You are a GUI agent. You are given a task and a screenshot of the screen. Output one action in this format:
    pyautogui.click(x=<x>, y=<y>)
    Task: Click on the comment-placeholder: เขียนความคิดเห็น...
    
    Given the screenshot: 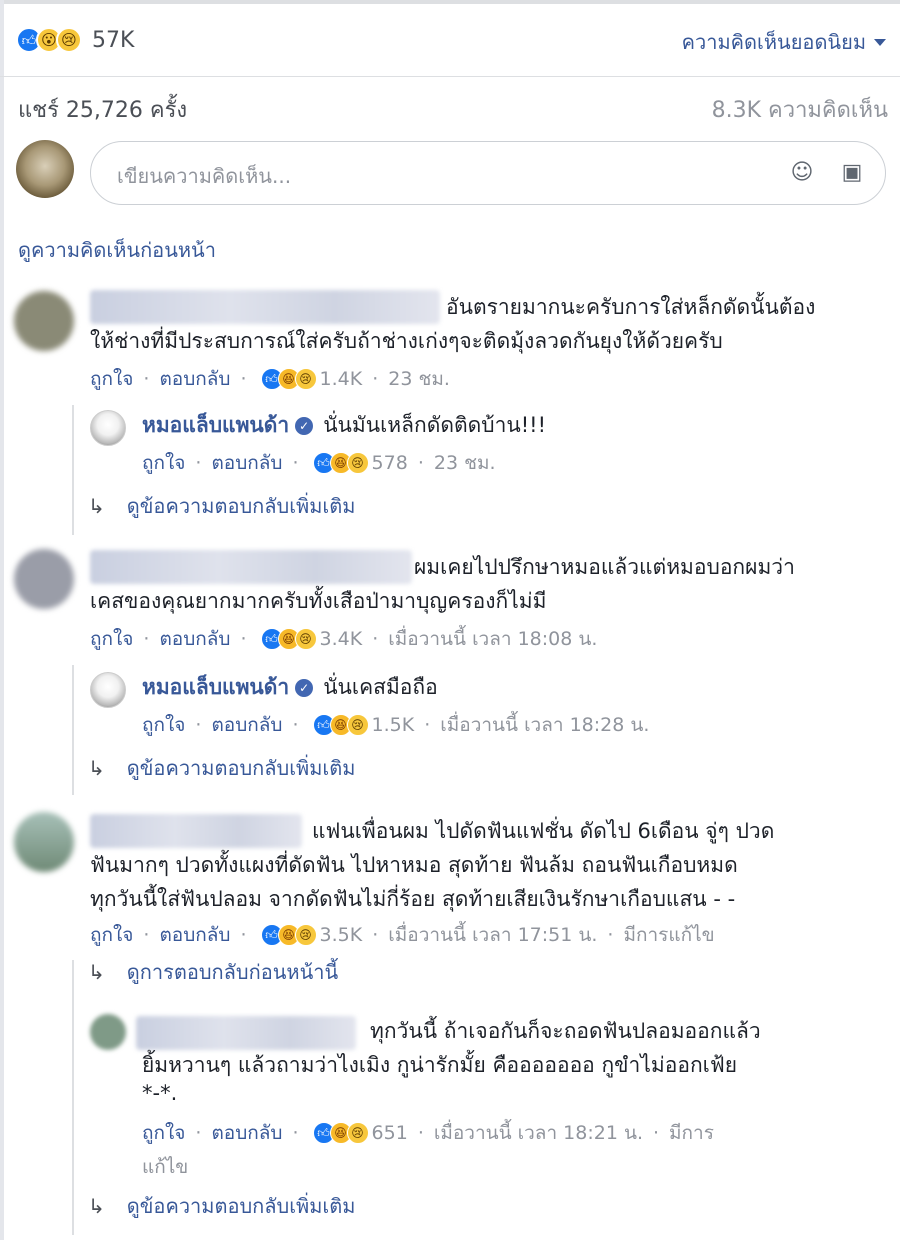 What is the action you would take?
    pyautogui.click(x=204, y=176)
    